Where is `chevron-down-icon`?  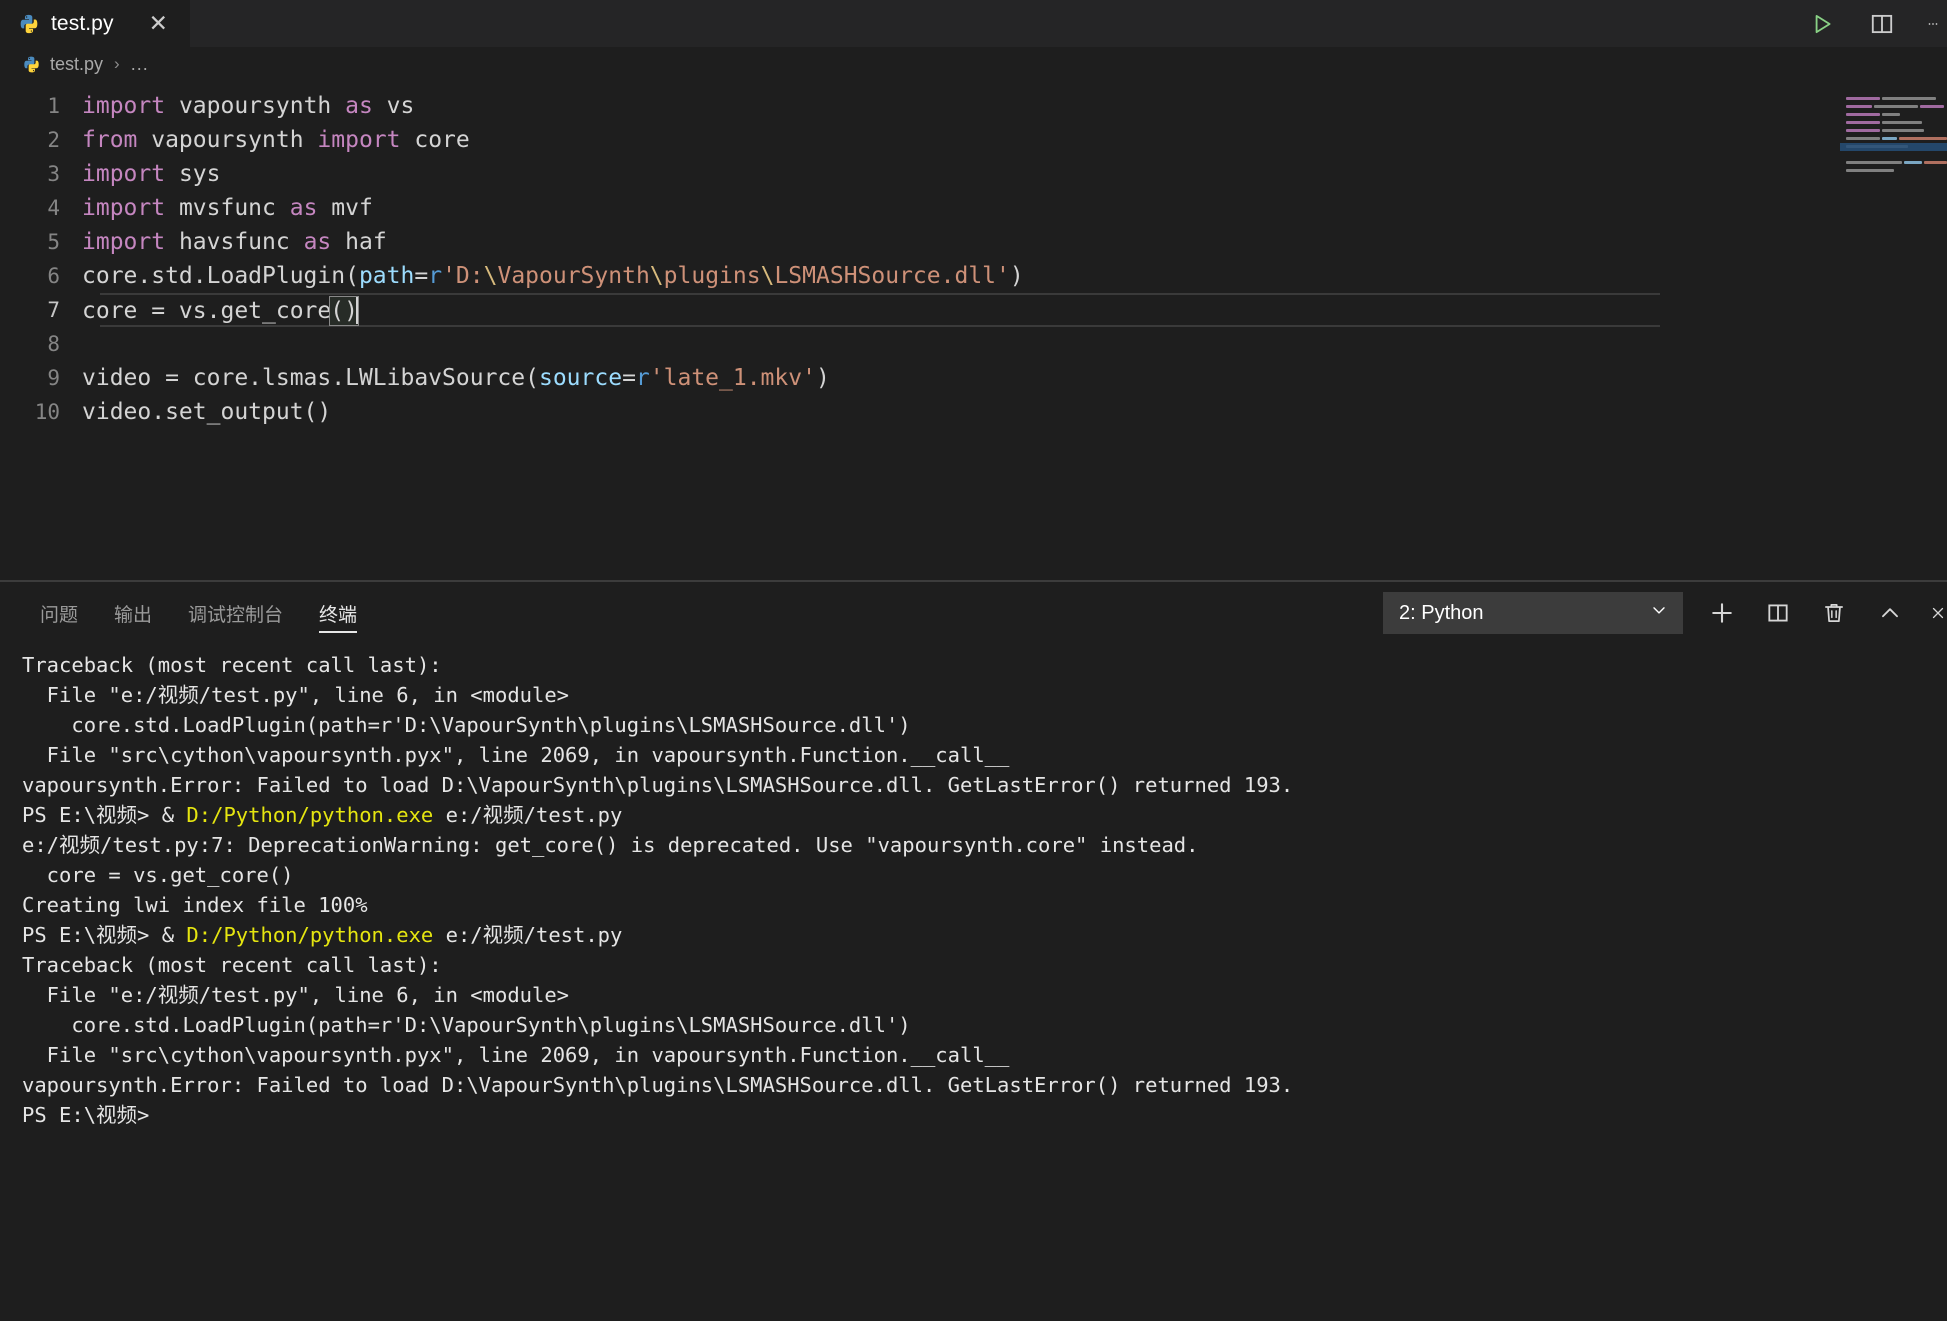 chevron-down-icon is located at coordinates (1659, 613).